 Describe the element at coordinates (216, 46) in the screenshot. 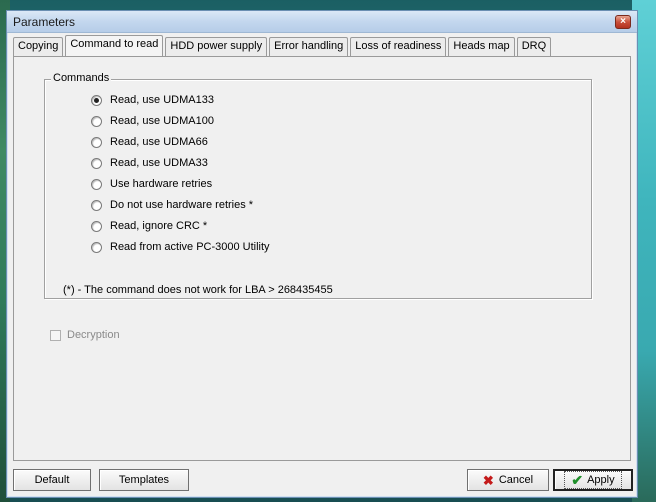

I see `tab-hdd-power-supply: HDD power supply` at that location.